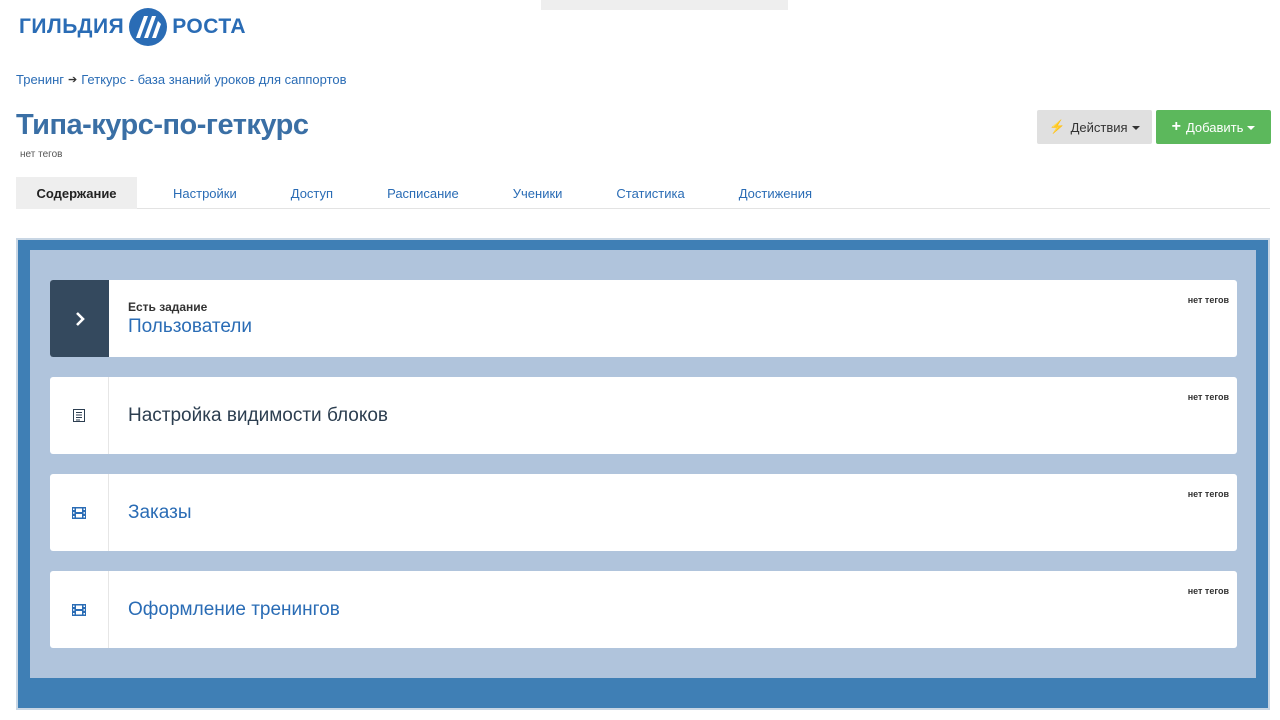 The width and height of the screenshot is (1280, 720). What do you see at coordinates (664, 5) in the screenshot?
I see `top-strip` at bounding box center [664, 5].